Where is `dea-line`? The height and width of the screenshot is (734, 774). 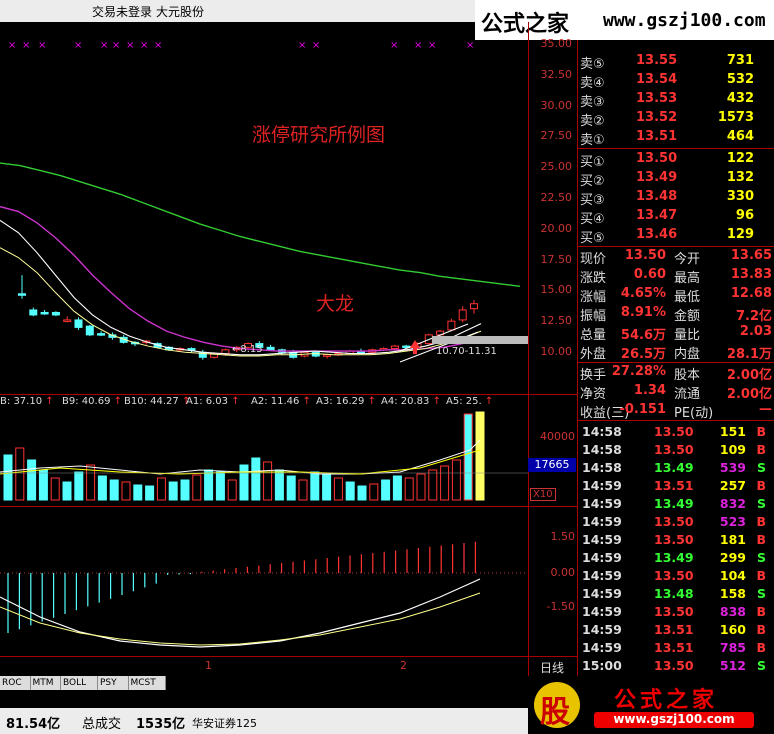 dea-line is located at coordinates (240, 619).